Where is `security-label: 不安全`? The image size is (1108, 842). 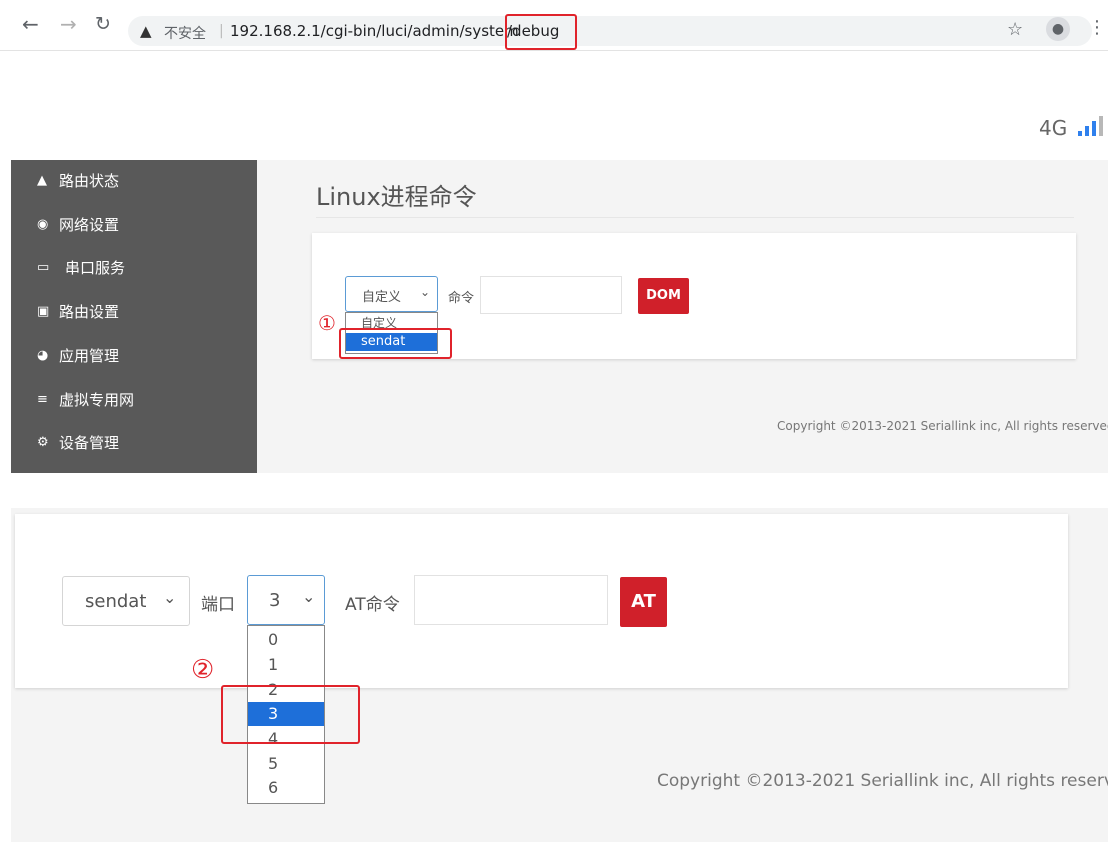
security-label: 不安全 is located at coordinates (185, 34).